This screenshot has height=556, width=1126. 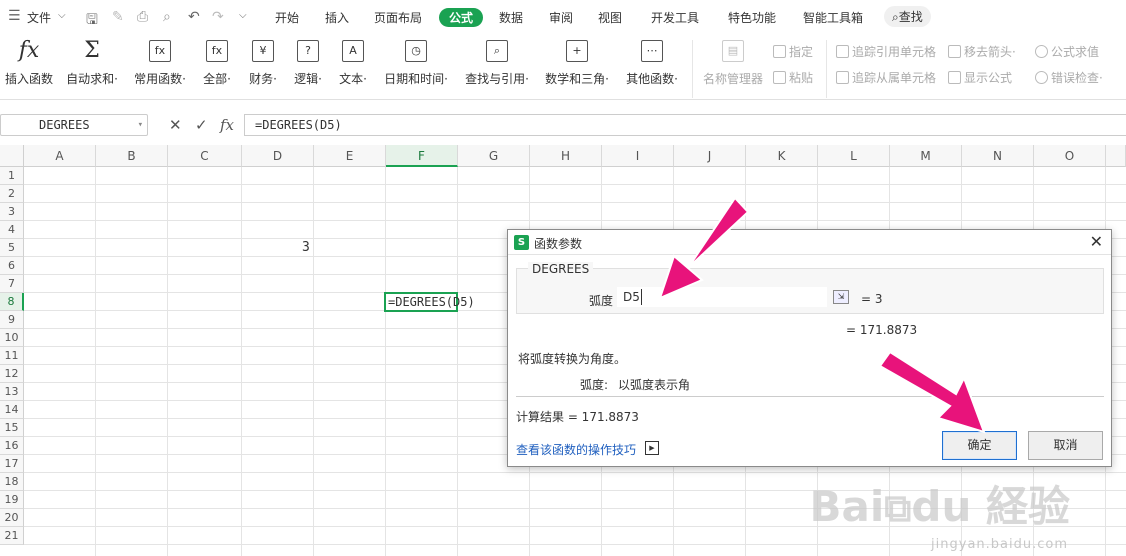 What do you see at coordinates (733, 63) in the screenshot?
I see `name-manager-button: ▤ 名称管理器` at bounding box center [733, 63].